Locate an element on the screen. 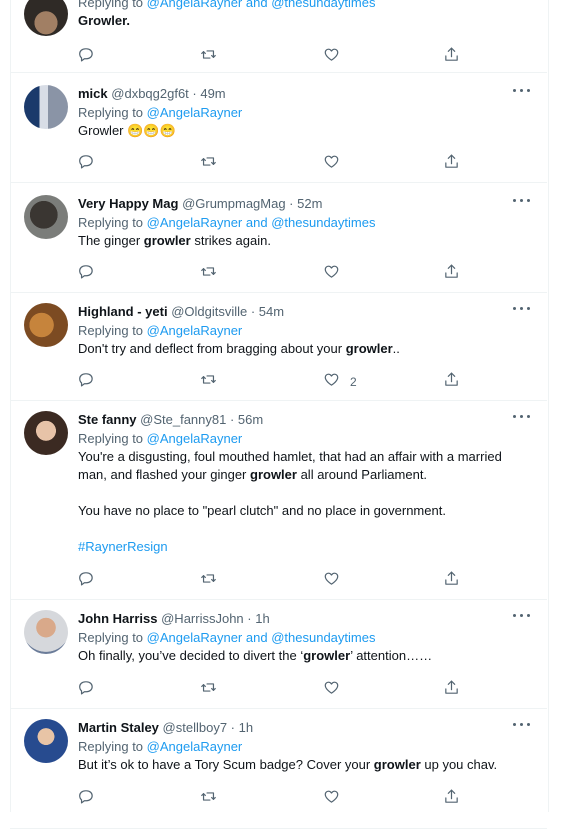 This screenshot has width=569, height=829. author-name: Very Happy Mag is located at coordinates (128, 203).